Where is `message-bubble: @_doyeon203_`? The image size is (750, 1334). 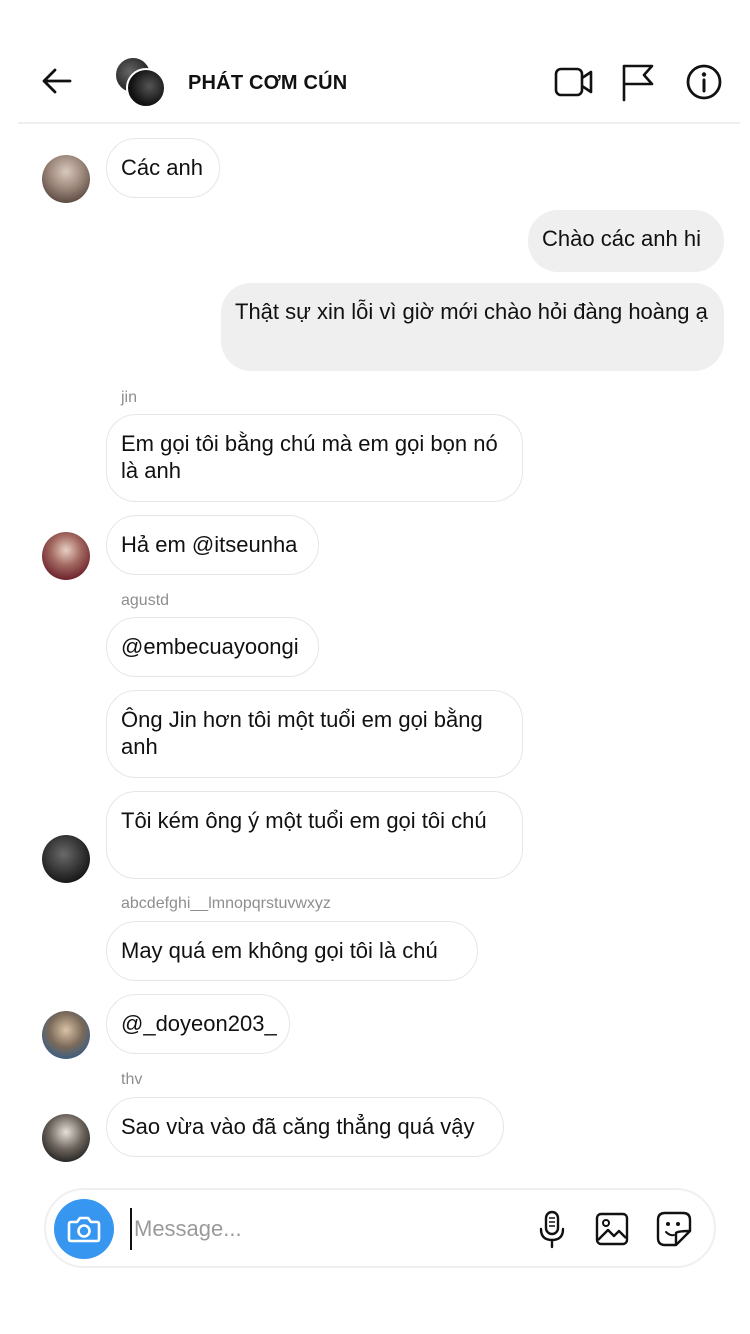
message-bubble: @_doyeon203_ is located at coordinates (198, 1024).